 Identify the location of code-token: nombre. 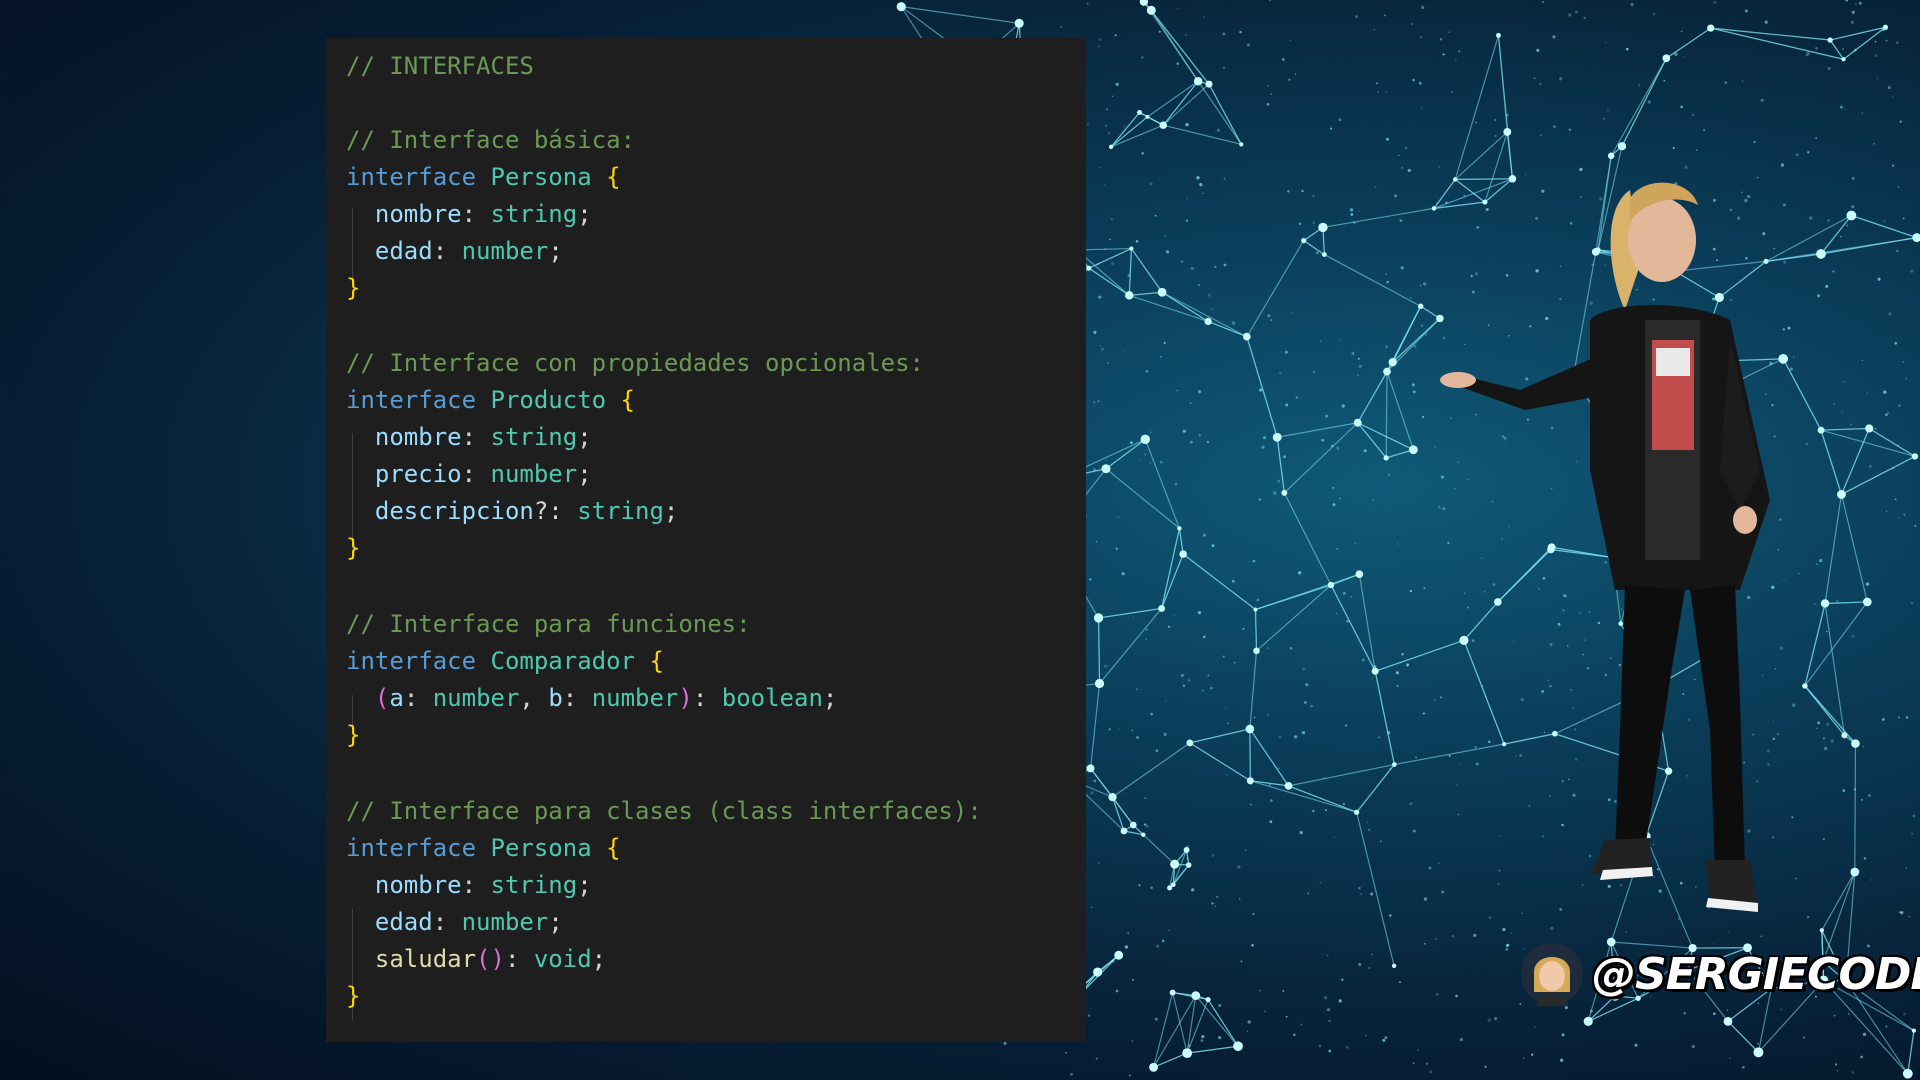
(404, 885).